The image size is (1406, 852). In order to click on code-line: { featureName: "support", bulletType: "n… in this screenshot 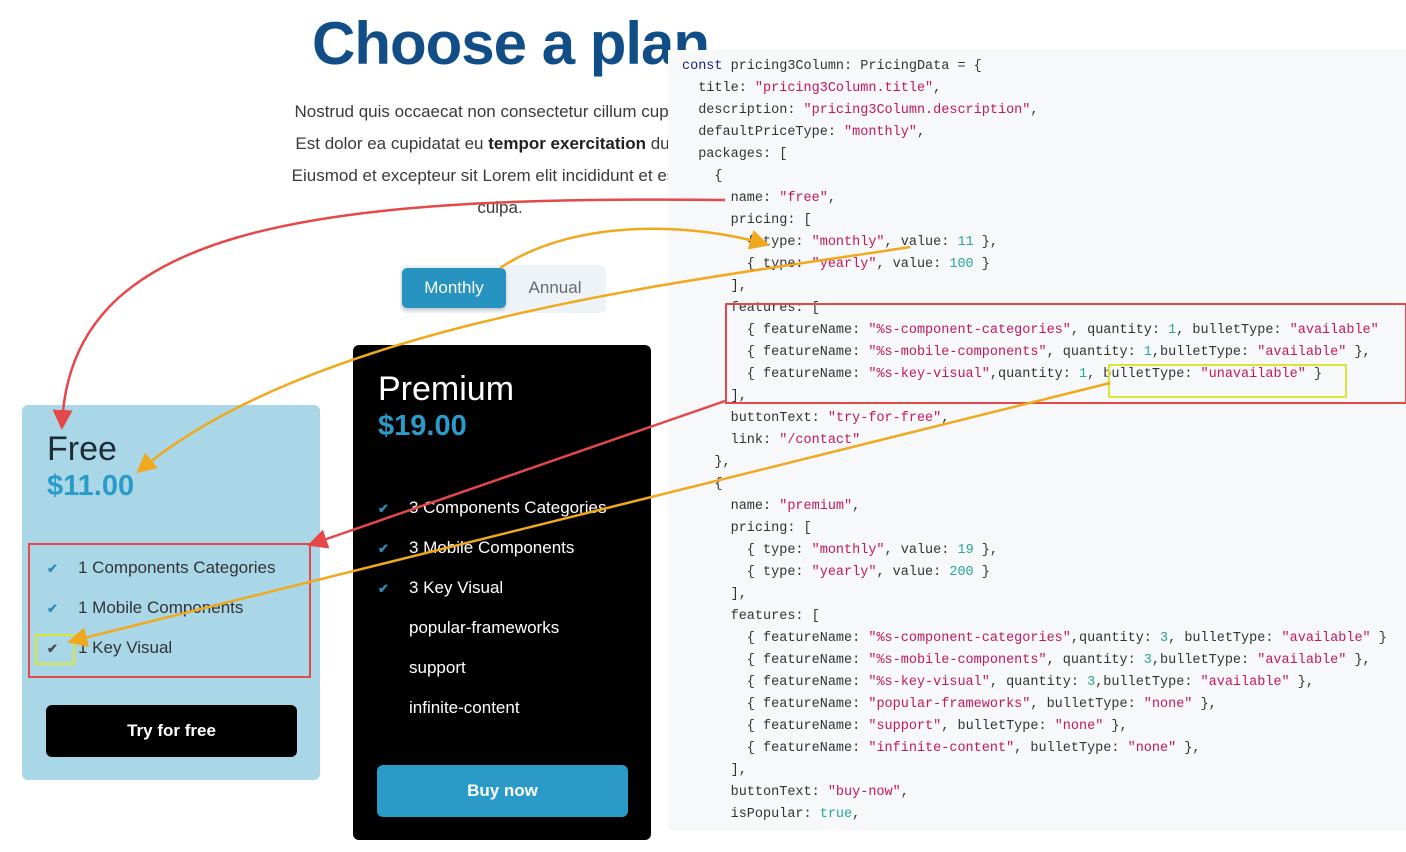, I will do `click(905, 726)`.